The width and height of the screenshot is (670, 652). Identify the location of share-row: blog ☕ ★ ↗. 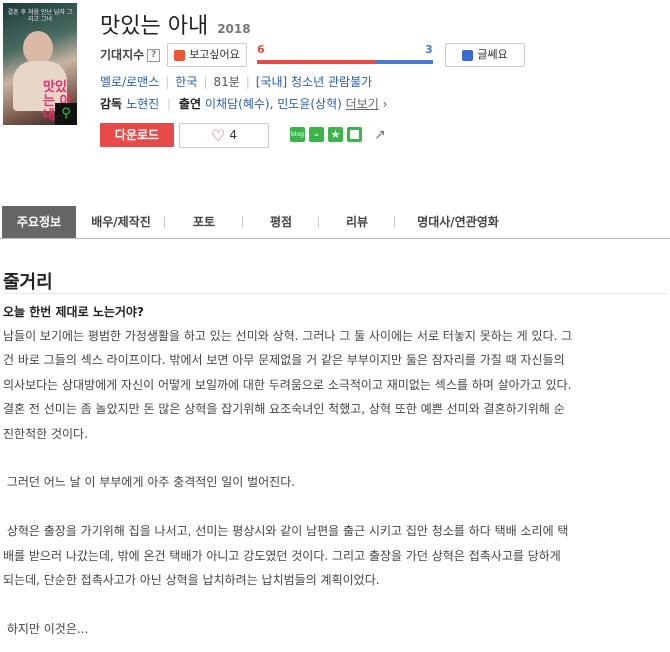
(338, 133).